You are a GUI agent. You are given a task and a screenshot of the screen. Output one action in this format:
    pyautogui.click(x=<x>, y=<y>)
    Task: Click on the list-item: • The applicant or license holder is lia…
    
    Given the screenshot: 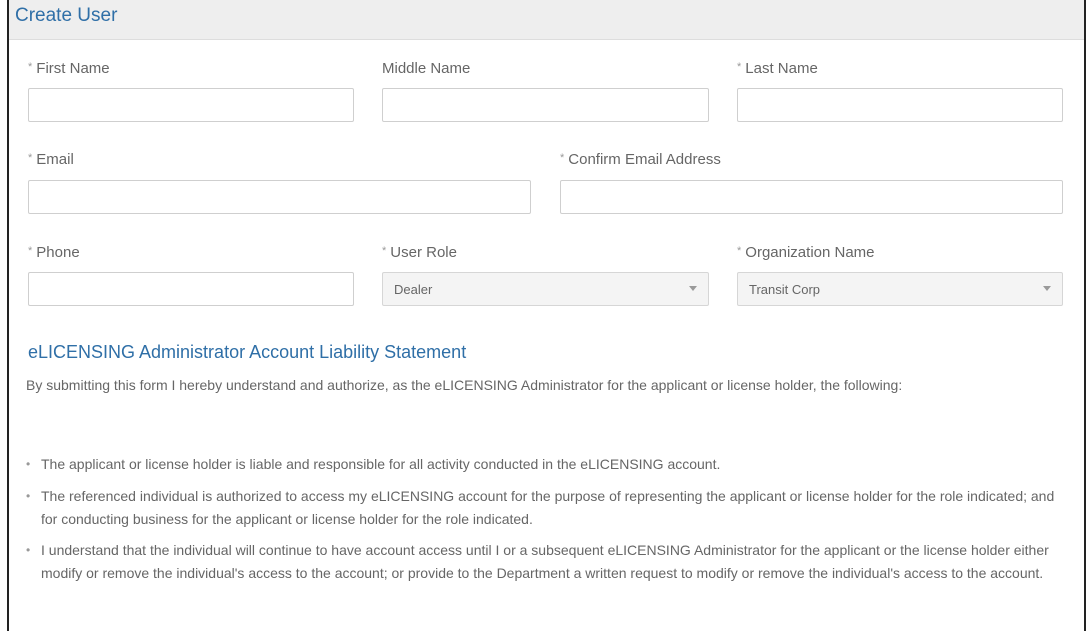 What is the action you would take?
    pyautogui.click(x=546, y=464)
    